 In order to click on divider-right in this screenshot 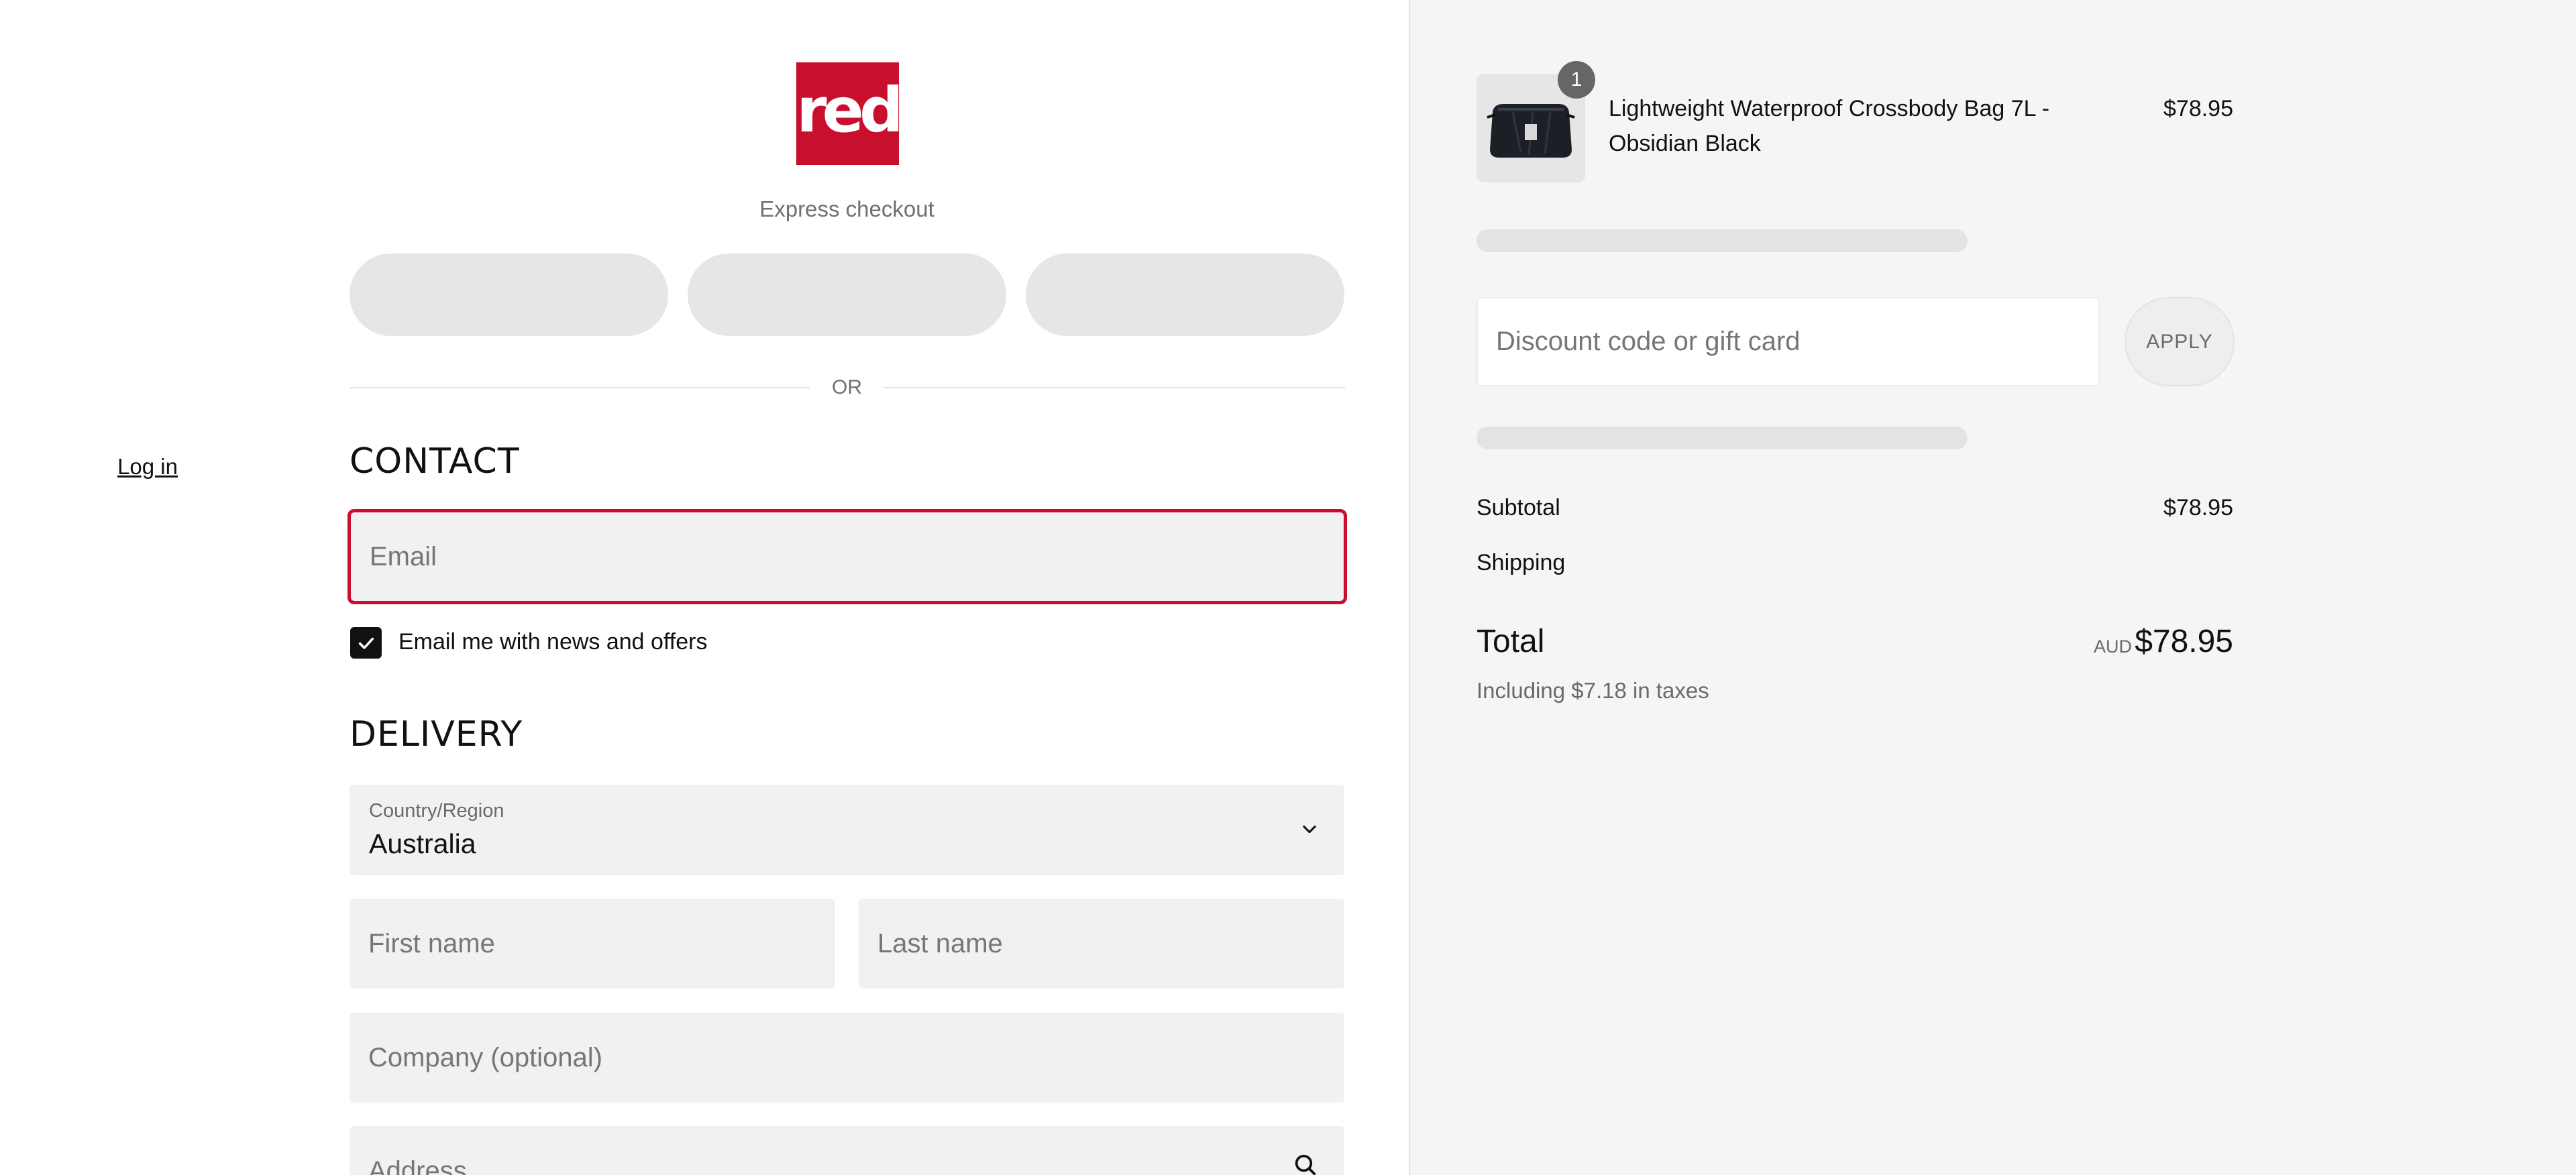, I will do `click(1114, 387)`.